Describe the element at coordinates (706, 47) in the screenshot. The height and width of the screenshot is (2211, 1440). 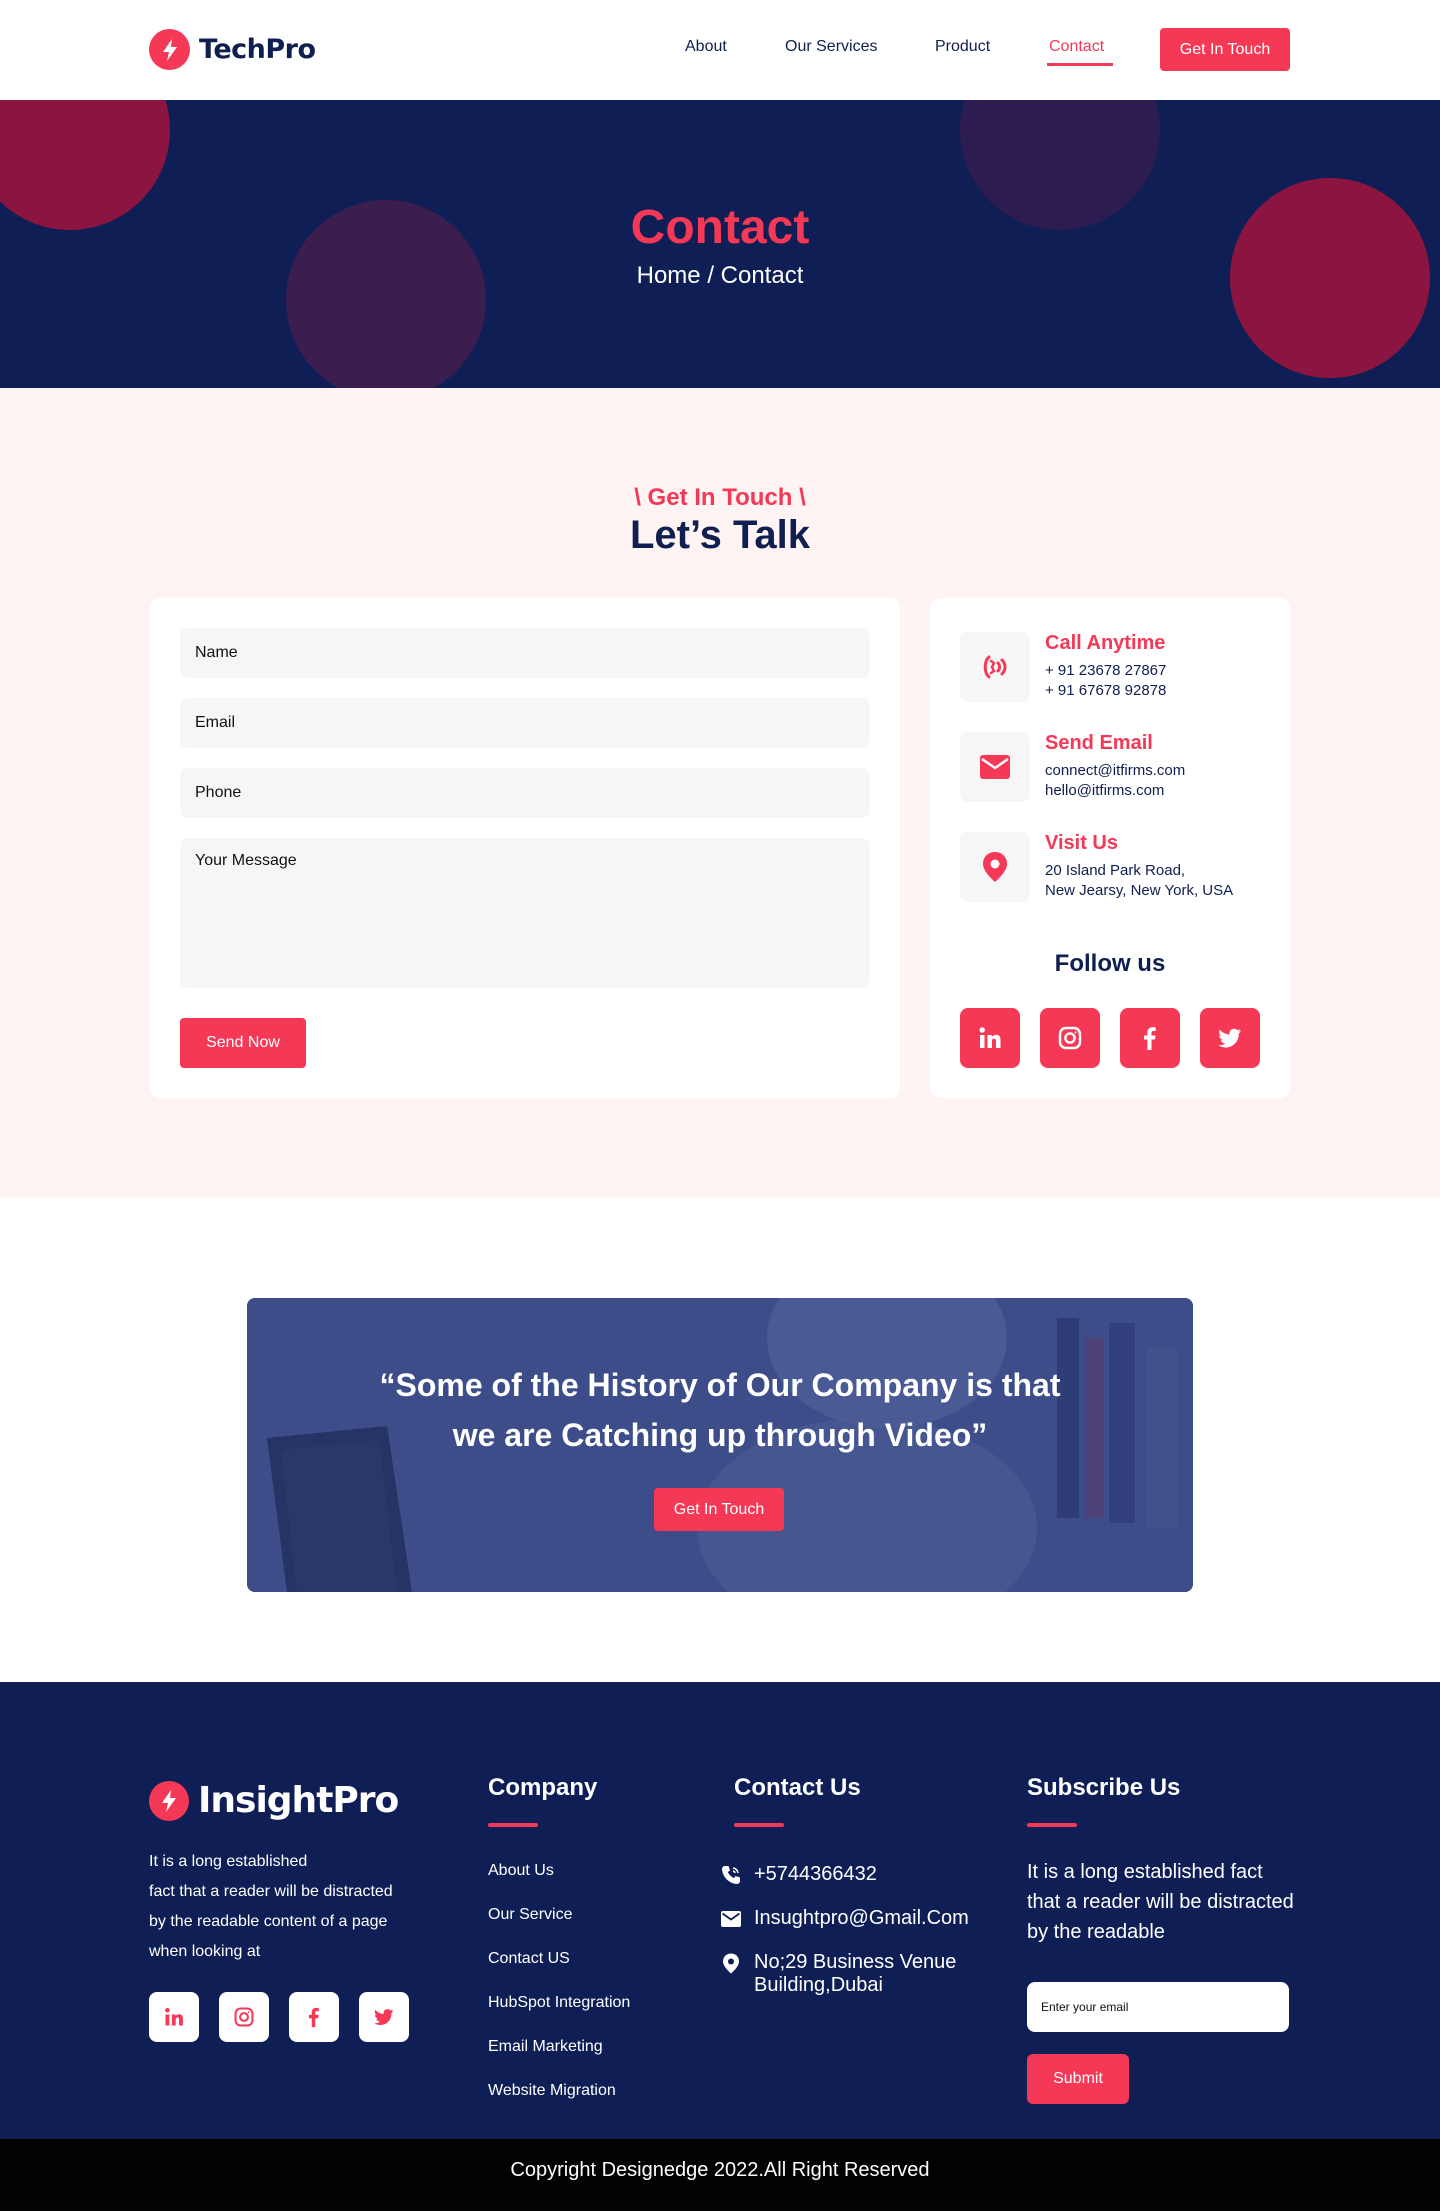
I see `nav-about: About` at that location.